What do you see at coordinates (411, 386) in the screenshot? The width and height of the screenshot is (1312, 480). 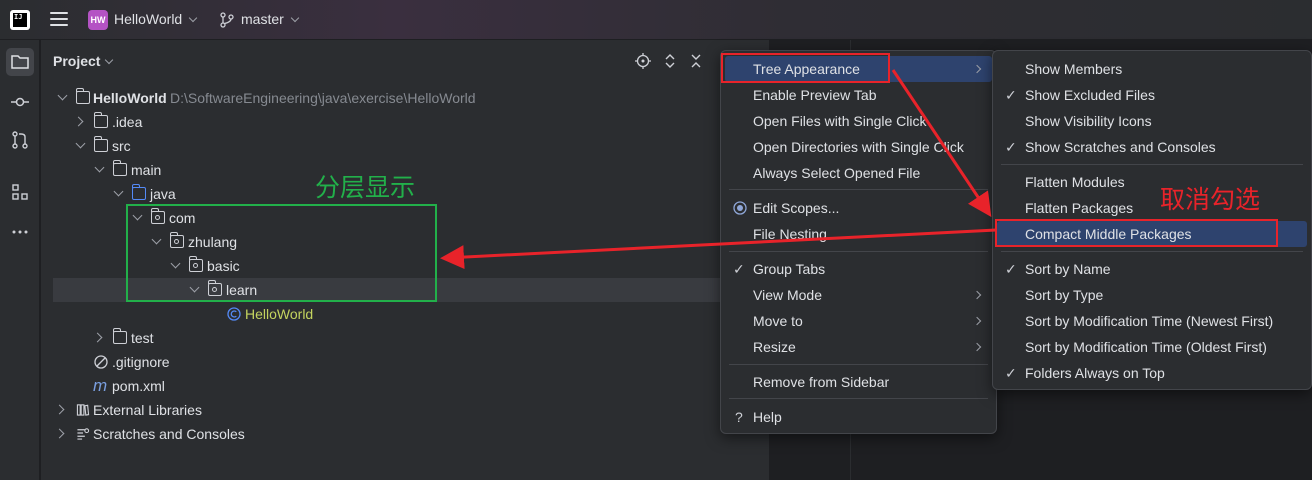 I see `tree-row-pom: m pom.xml` at bounding box center [411, 386].